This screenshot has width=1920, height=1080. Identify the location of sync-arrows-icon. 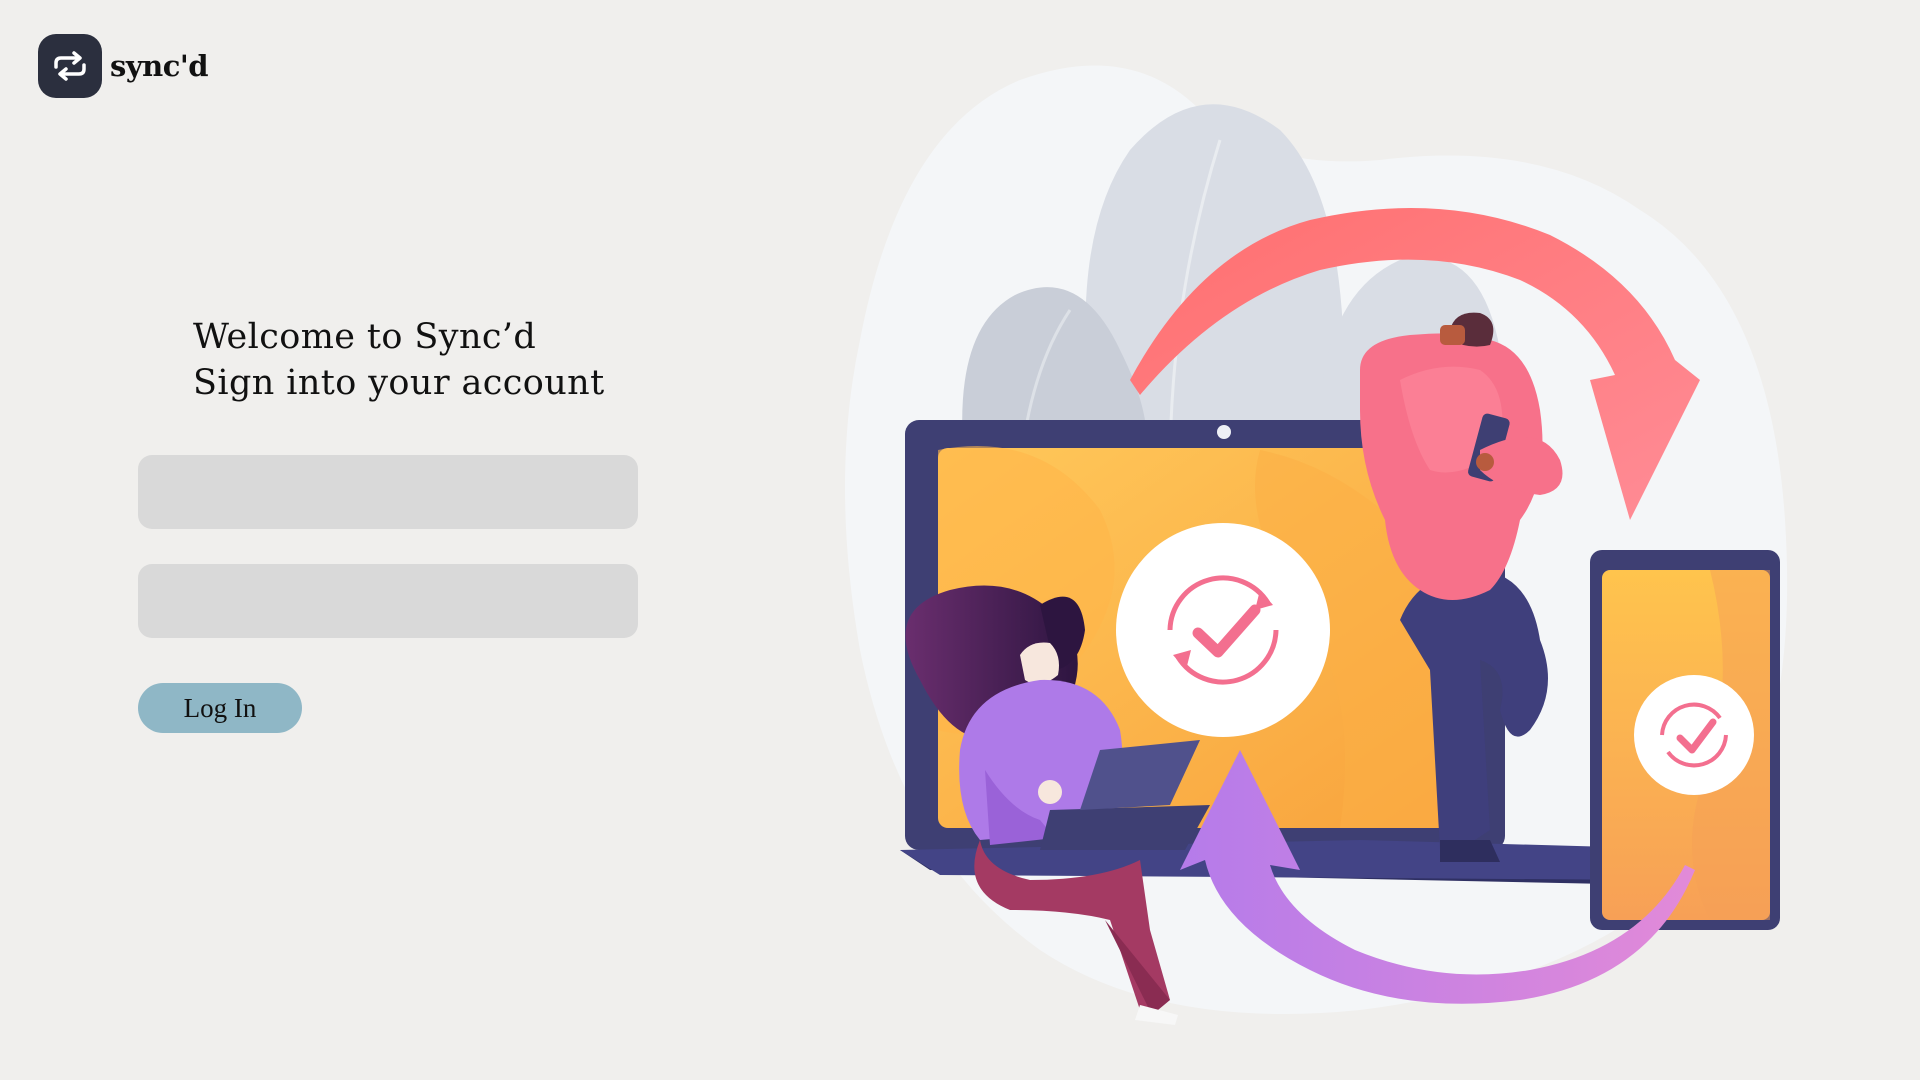
(70, 66).